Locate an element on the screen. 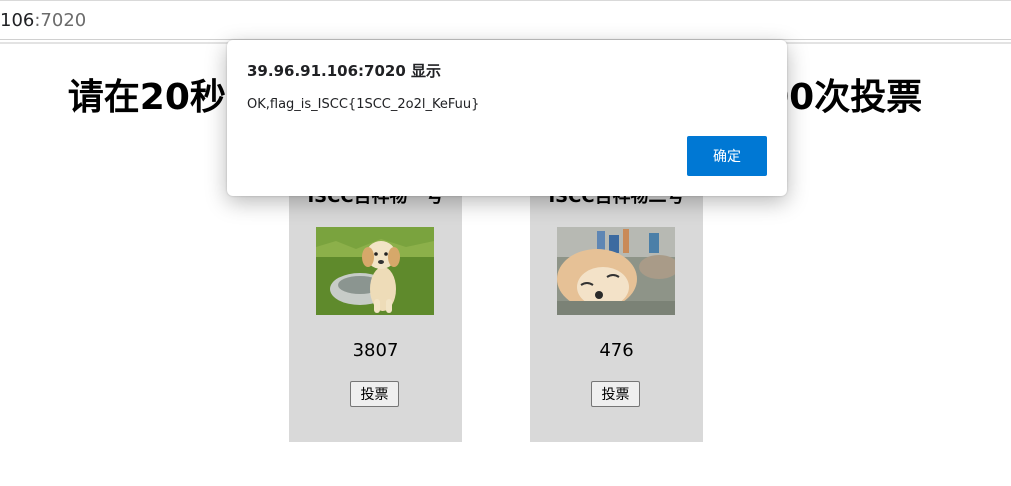 This screenshot has width=1011, height=486. candidate-card-2: ISCC吉祥物二号 476 投票 is located at coordinates (616, 306).